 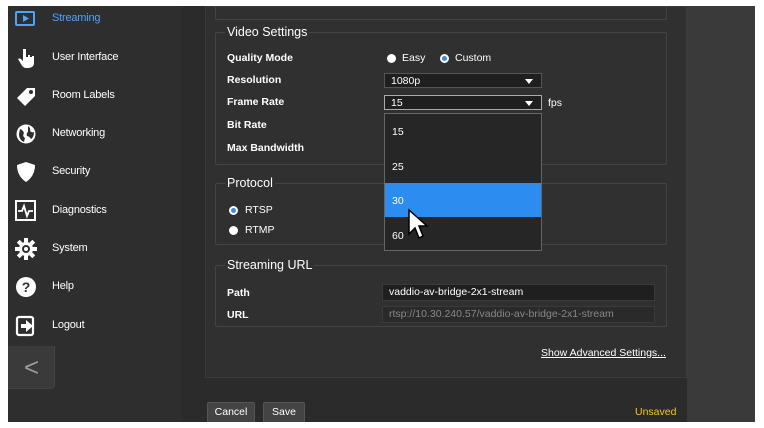 What do you see at coordinates (463, 102) in the screenshot?
I see `frame-rate-select: 15` at bounding box center [463, 102].